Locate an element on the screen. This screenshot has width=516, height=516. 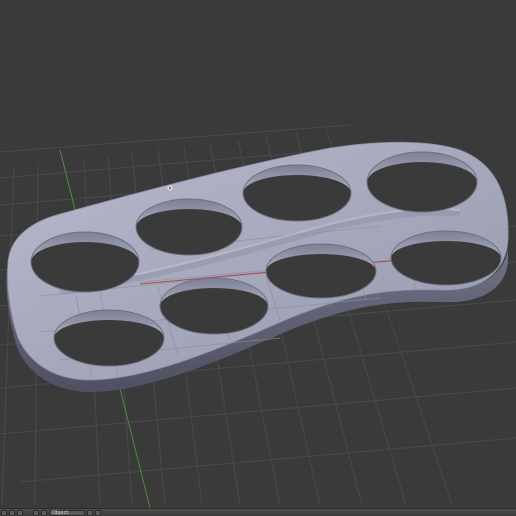
pivot-icon is located at coordinates (98, 512).